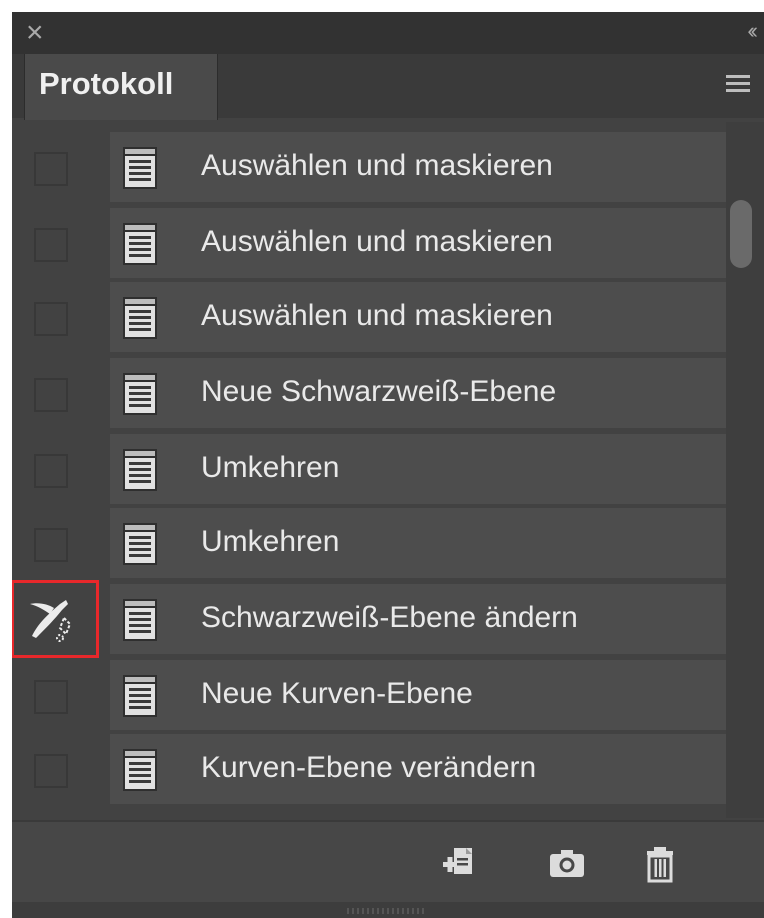 The image size is (764, 918). I want to click on highlight-frame, so click(55, 619).